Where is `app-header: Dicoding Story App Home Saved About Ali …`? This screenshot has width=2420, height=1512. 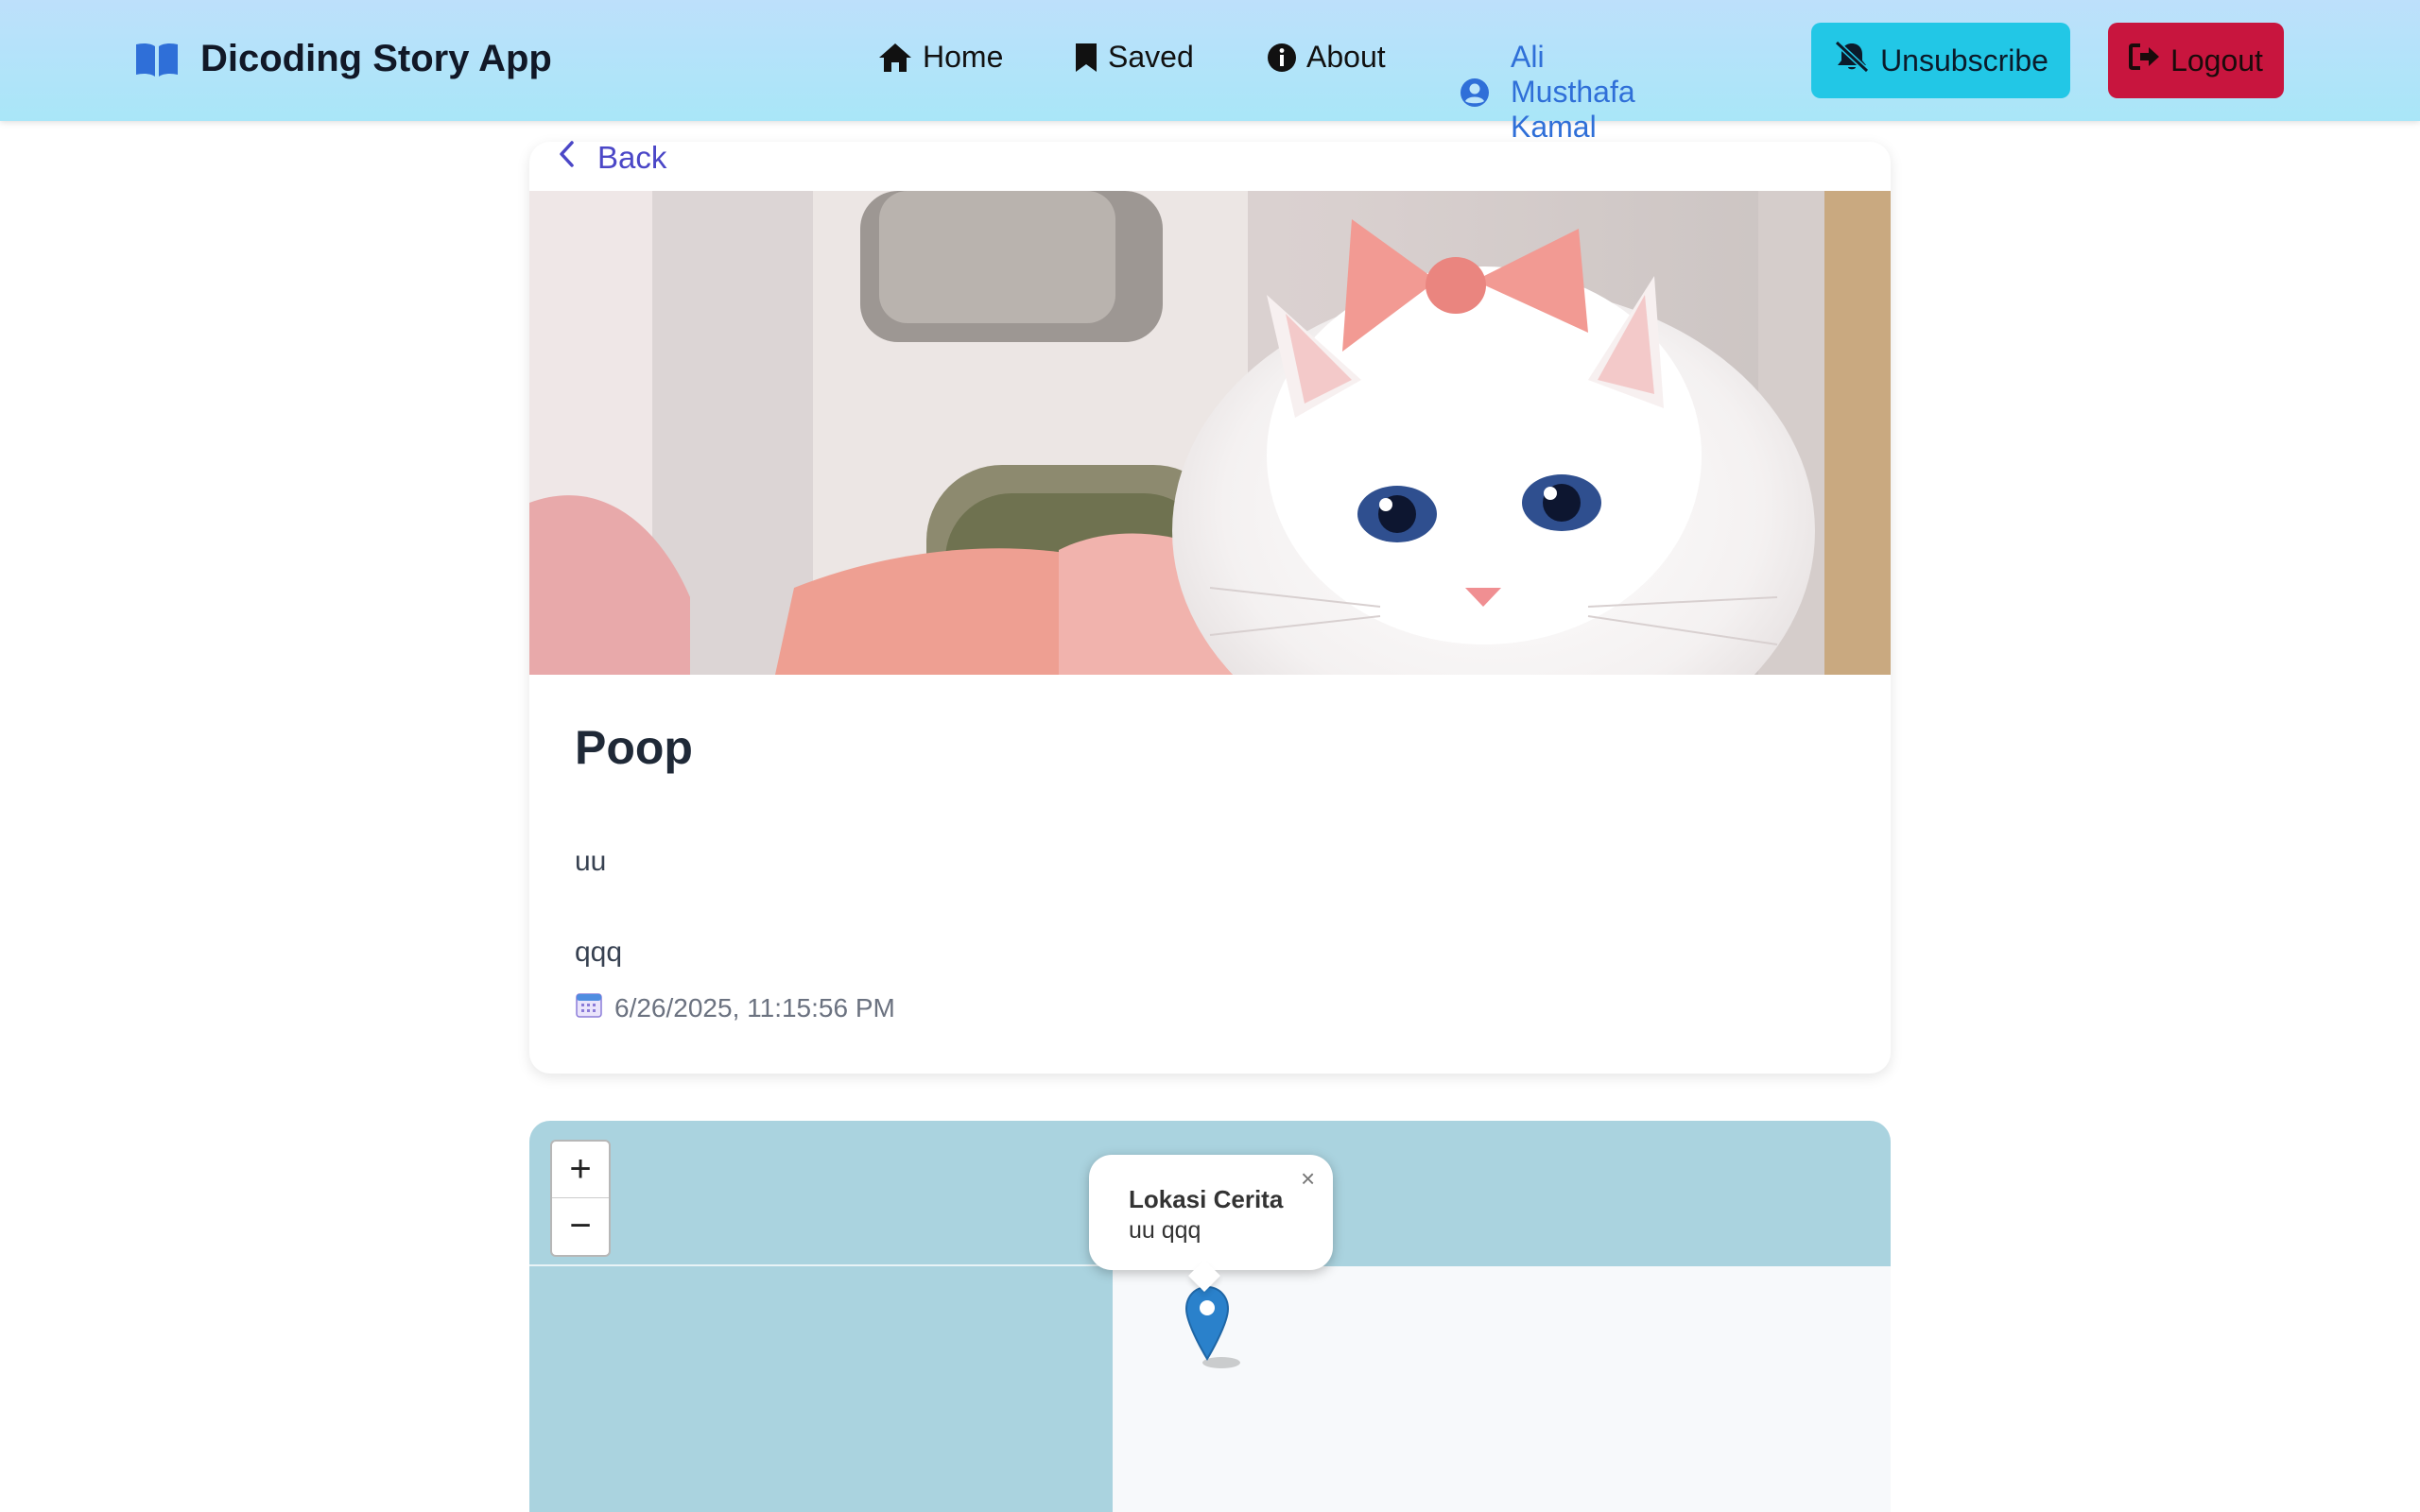
app-header: Dicoding Story App Home Saved About Ali … is located at coordinates (1210, 72).